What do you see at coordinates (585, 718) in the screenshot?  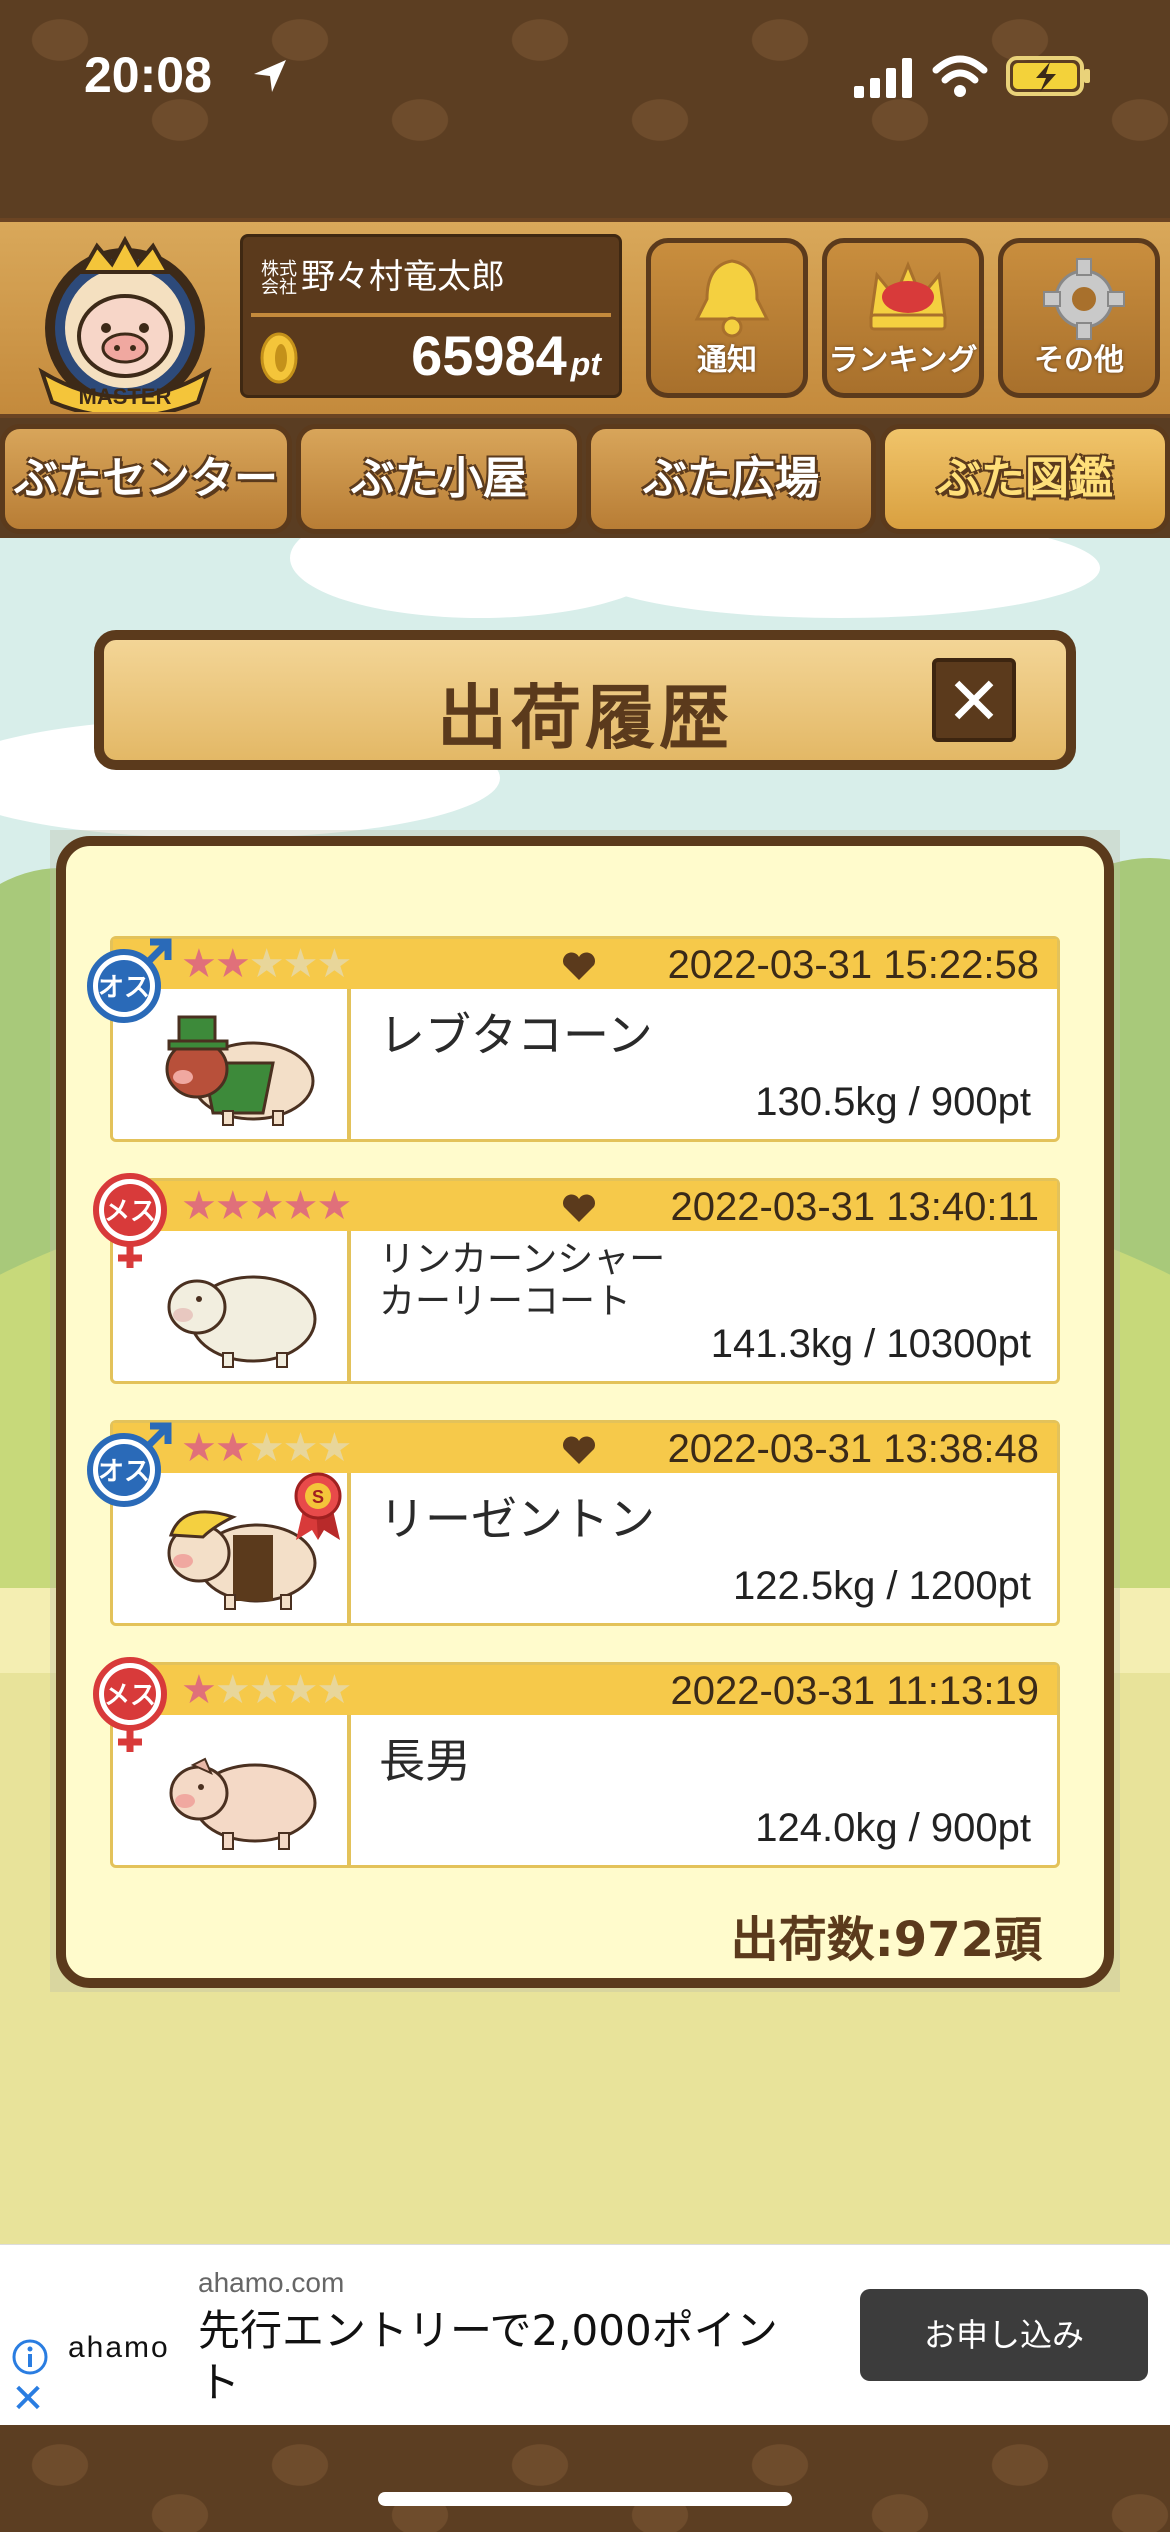 I see `dialog-title: 出荷履歴` at bounding box center [585, 718].